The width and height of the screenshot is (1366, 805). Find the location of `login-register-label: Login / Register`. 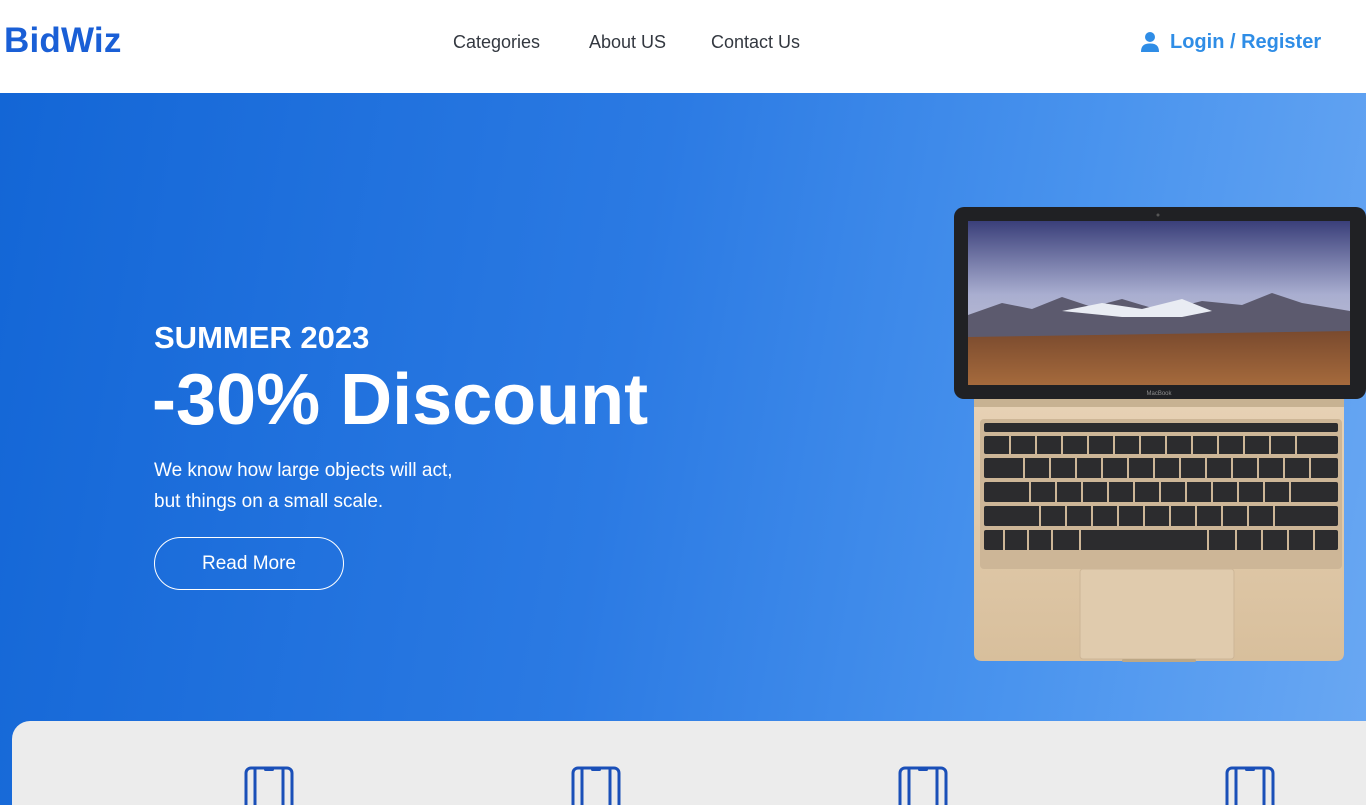

login-register-label: Login / Register is located at coordinates (1246, 42).